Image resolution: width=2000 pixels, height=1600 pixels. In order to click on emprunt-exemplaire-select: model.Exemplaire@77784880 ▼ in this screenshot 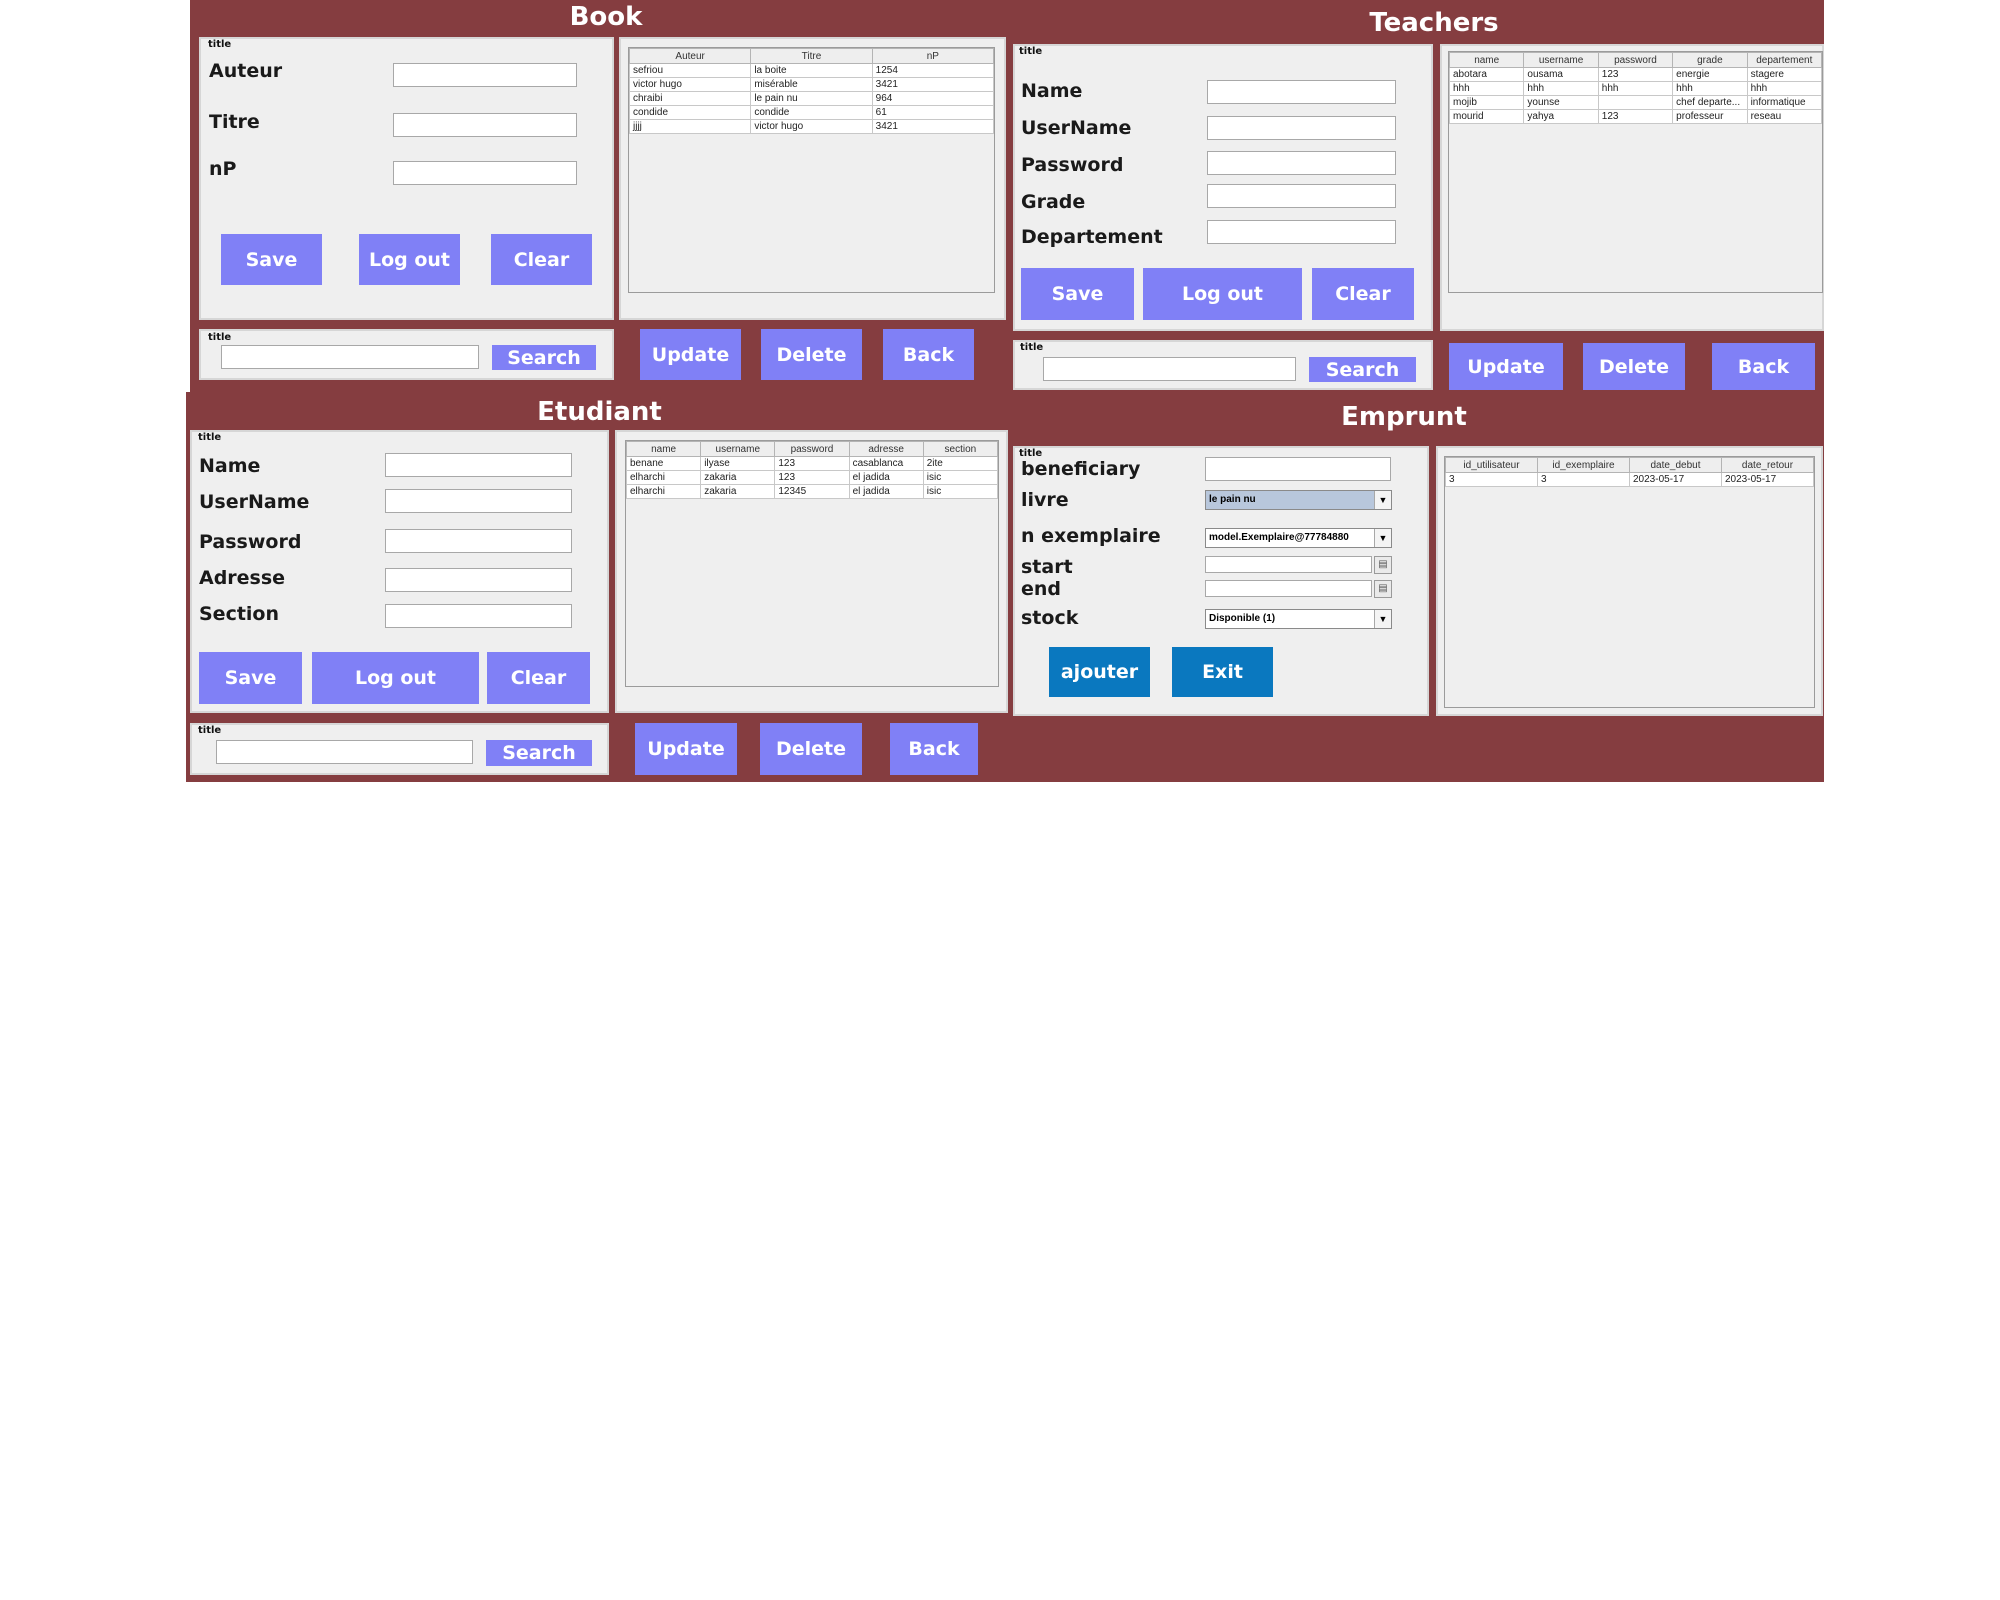, I will do `click(1298, 538)`.